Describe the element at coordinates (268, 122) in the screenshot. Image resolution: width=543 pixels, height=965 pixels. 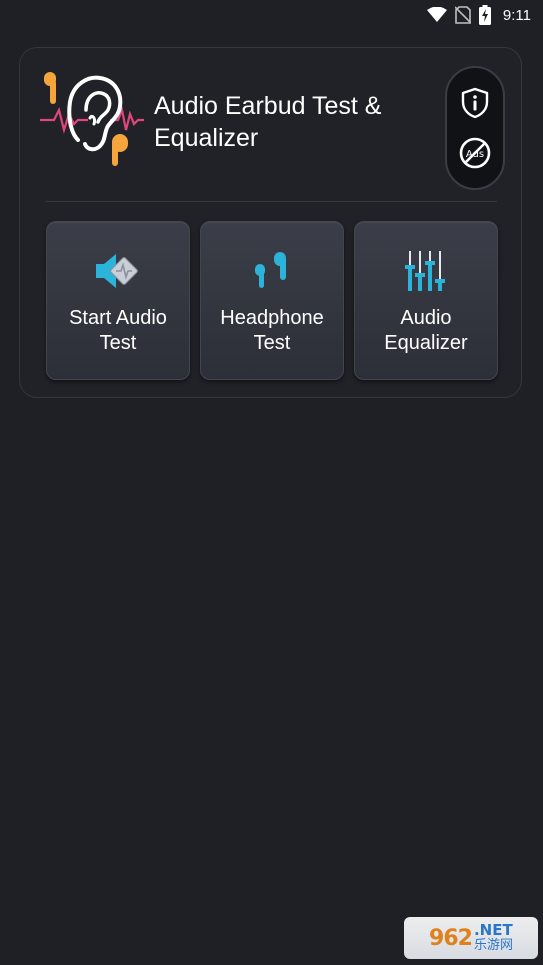
I see `app-title: Audio Earbud Test & Equalizer` at that location.